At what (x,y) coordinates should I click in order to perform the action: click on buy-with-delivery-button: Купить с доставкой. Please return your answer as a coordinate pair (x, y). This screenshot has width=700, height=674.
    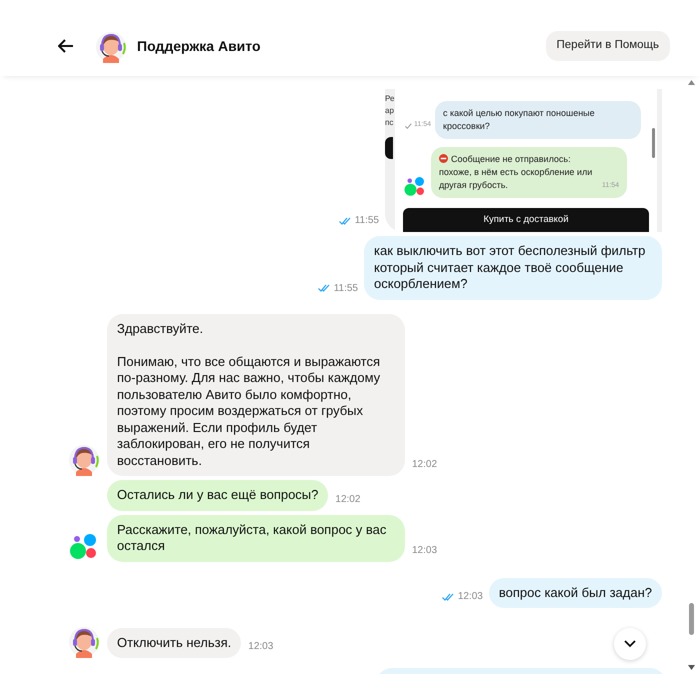
    Looking at the image, I should click on (526, 220).